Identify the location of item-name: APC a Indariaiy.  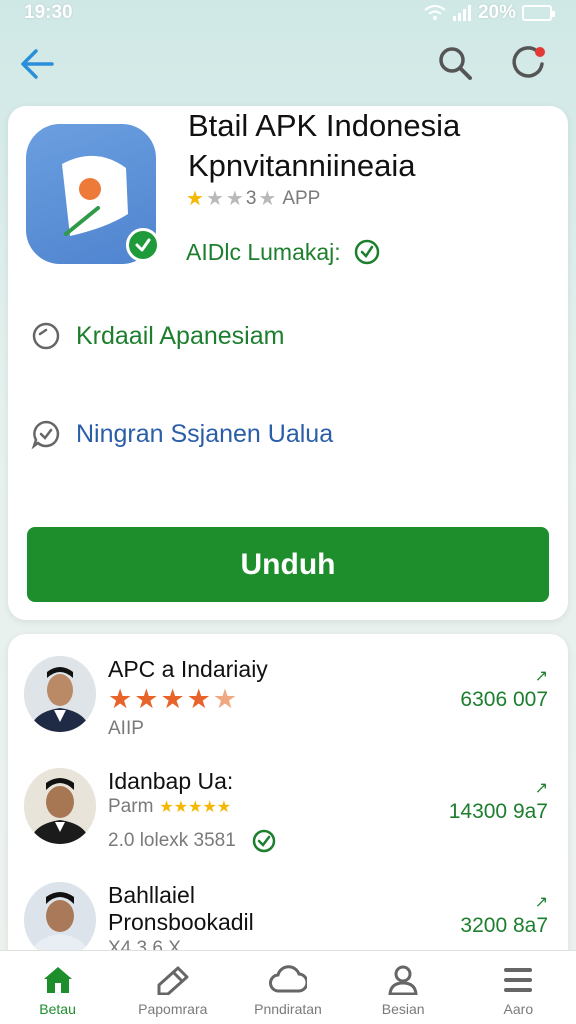
(188, 669).